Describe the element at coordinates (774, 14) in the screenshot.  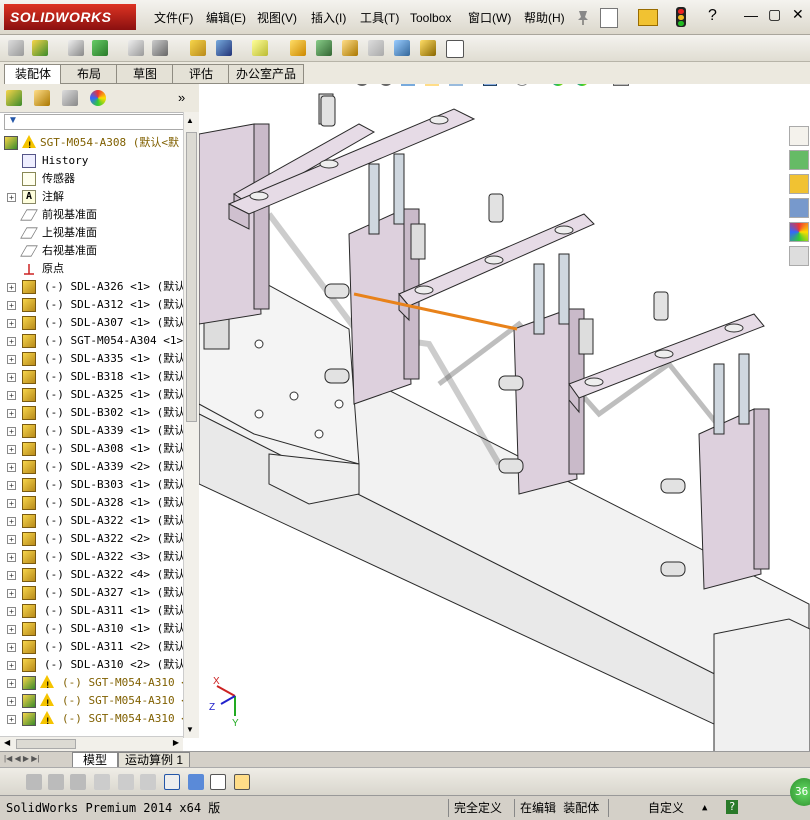
I see `maximize-button: ▢` at that location.